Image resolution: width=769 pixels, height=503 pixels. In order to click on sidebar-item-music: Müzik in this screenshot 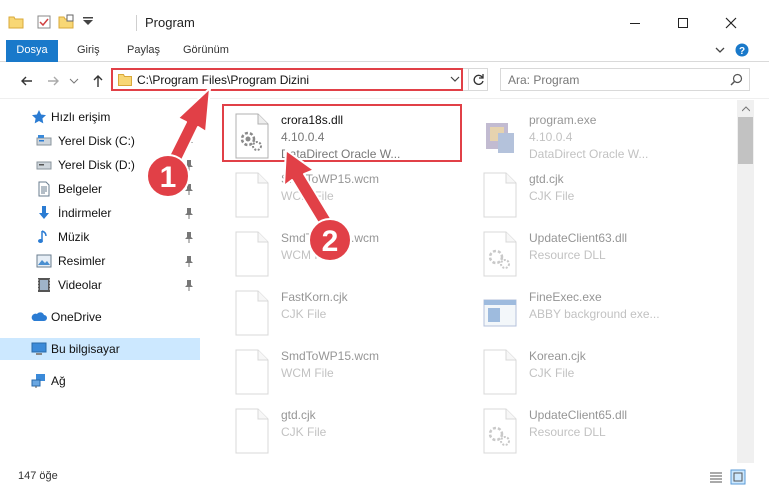, I will do `click(100, 237)`.